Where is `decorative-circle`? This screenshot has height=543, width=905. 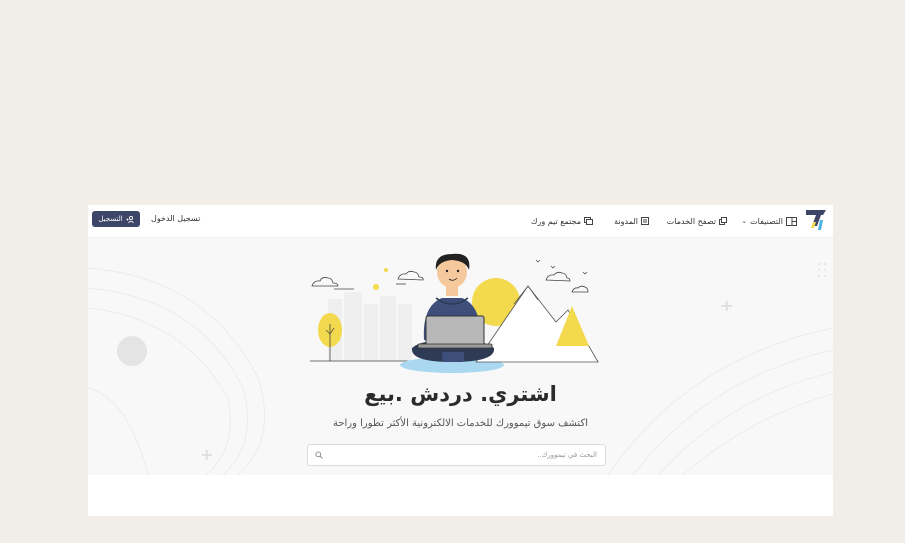
decorative-circle is located at coordinates (132, 351).